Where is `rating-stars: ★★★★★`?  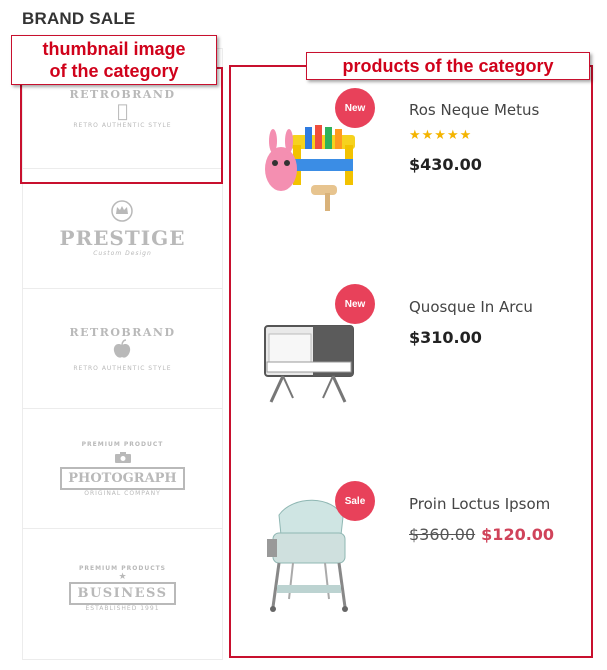 rating-stars: ★★★★★ is located at coordinates (441, 134).